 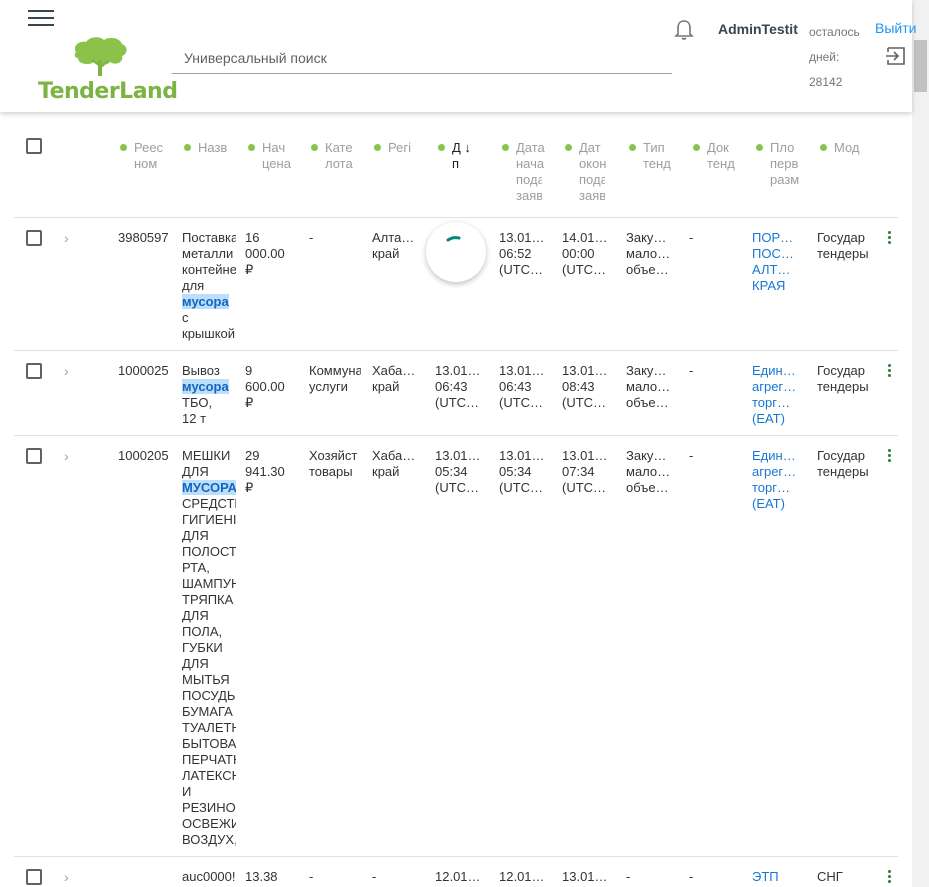 What do you see at coordinates (338, 156) in the screenshot?
I see `col-category: Кате лота` at bounding box center [338, 156].